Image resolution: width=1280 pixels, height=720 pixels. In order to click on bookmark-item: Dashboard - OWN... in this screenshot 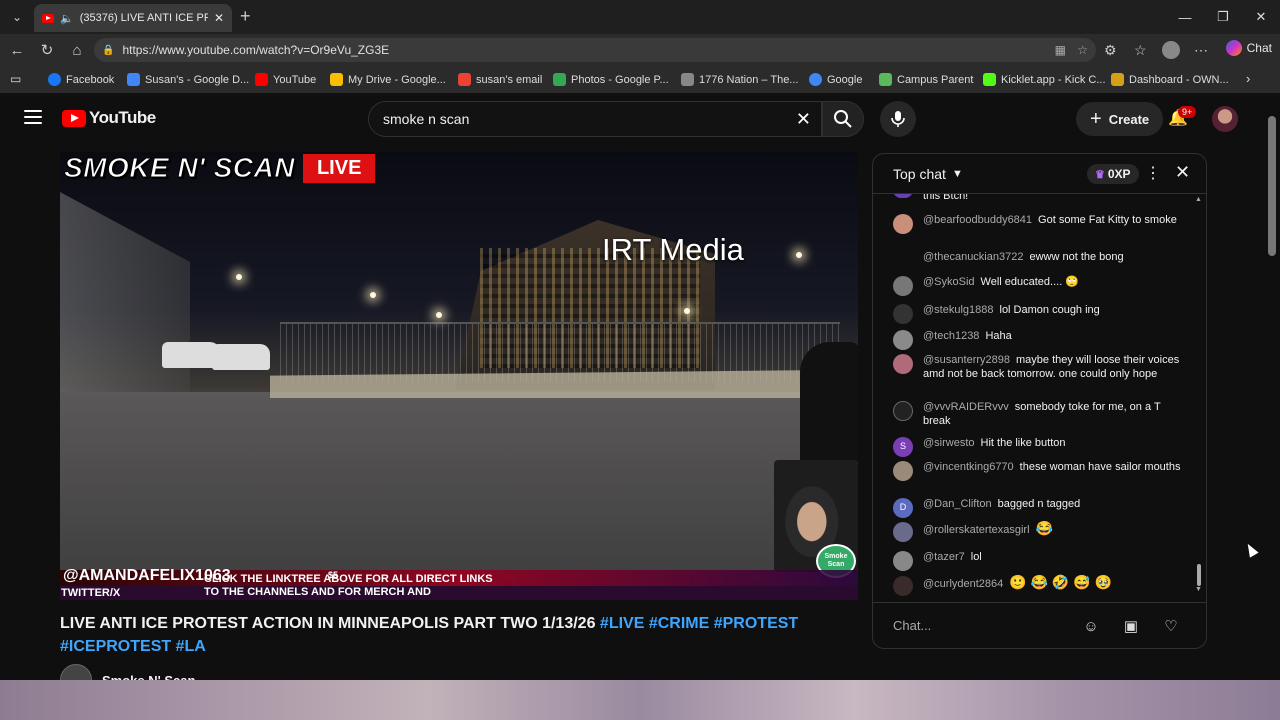, I will do `click(1170, 79)`.